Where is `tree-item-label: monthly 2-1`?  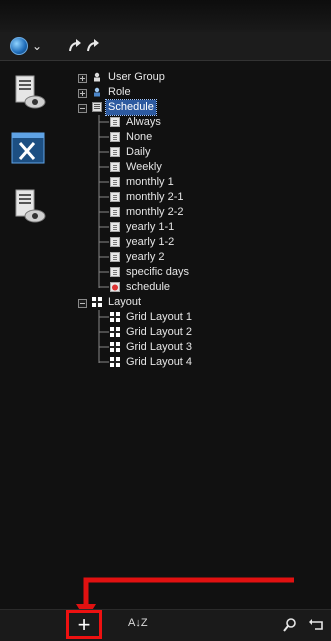 tree-item-label: monthly 2-1 is located at coordinates (155, 197).